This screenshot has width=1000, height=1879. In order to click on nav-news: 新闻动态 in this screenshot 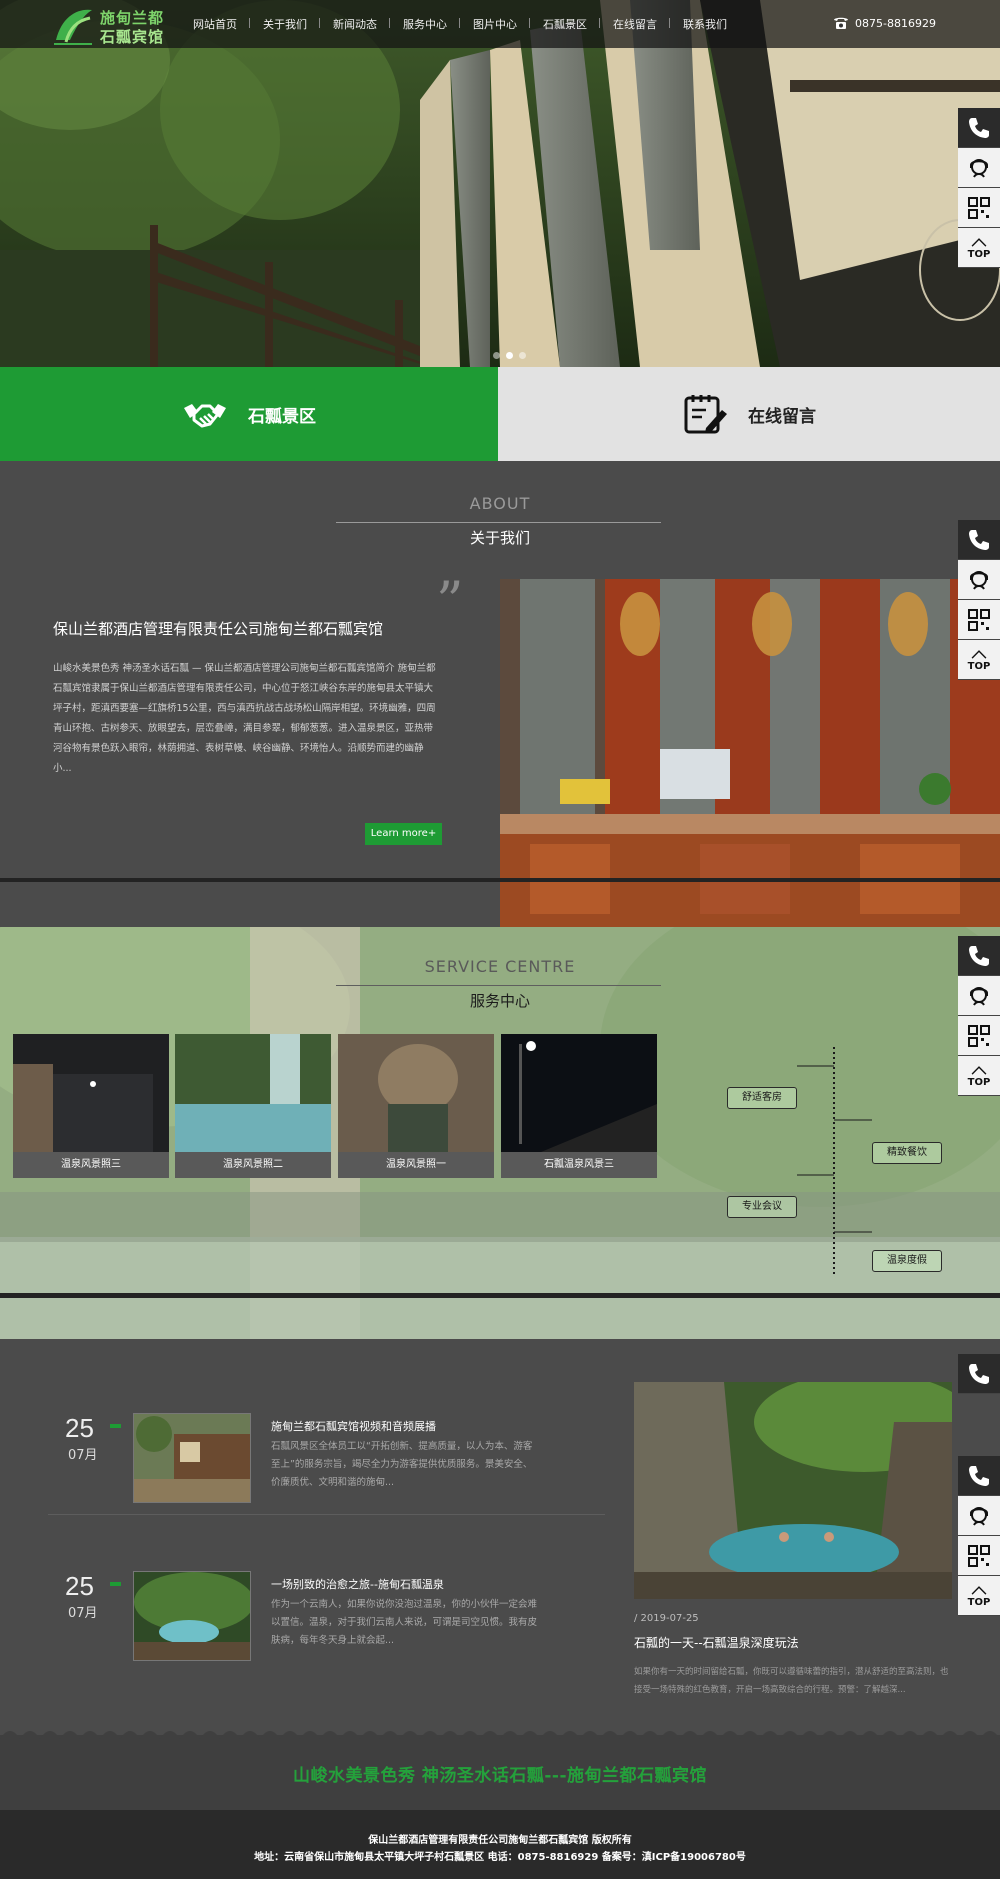, I will do `click(354, 24)`.